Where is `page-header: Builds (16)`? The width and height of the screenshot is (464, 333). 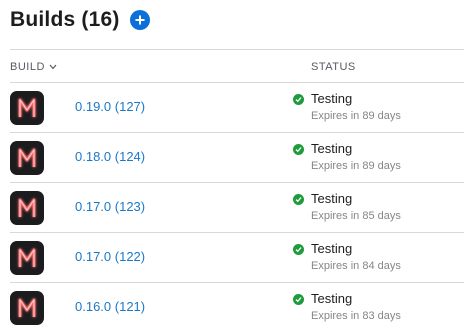 page-header: Builds (16) is located at coordinates (80, 20).